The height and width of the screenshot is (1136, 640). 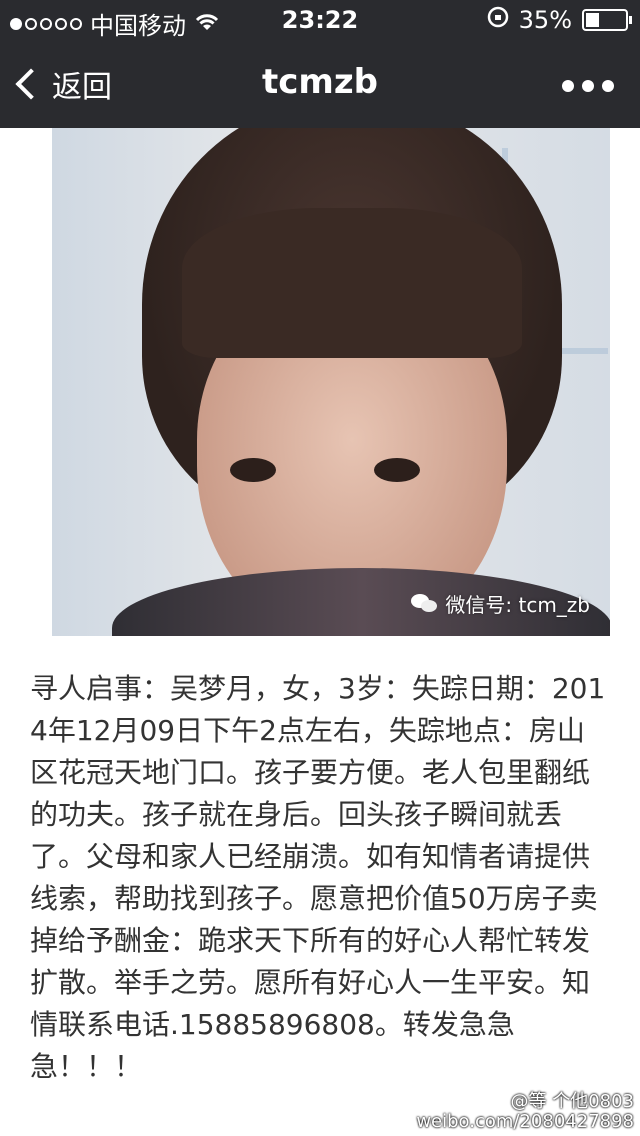 What do you see at coordinates (607, 20) in the screenshot?
I see `battery-icon` at bounding box center [607, 20].